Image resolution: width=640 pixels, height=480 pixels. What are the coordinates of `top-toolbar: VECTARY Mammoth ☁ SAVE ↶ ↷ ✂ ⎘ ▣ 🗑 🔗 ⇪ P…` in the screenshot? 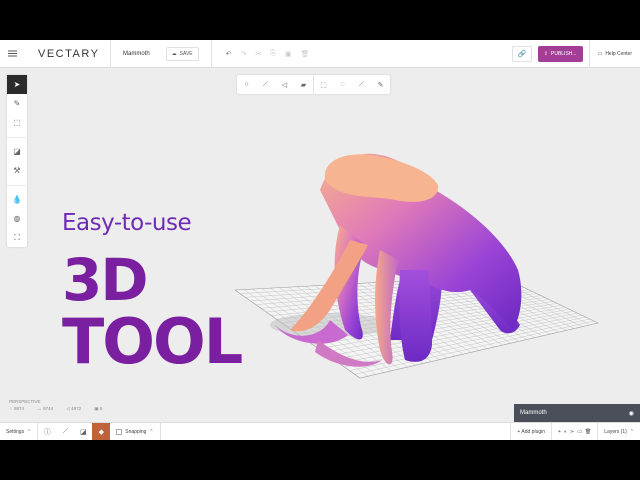 It's located at (320, 54).